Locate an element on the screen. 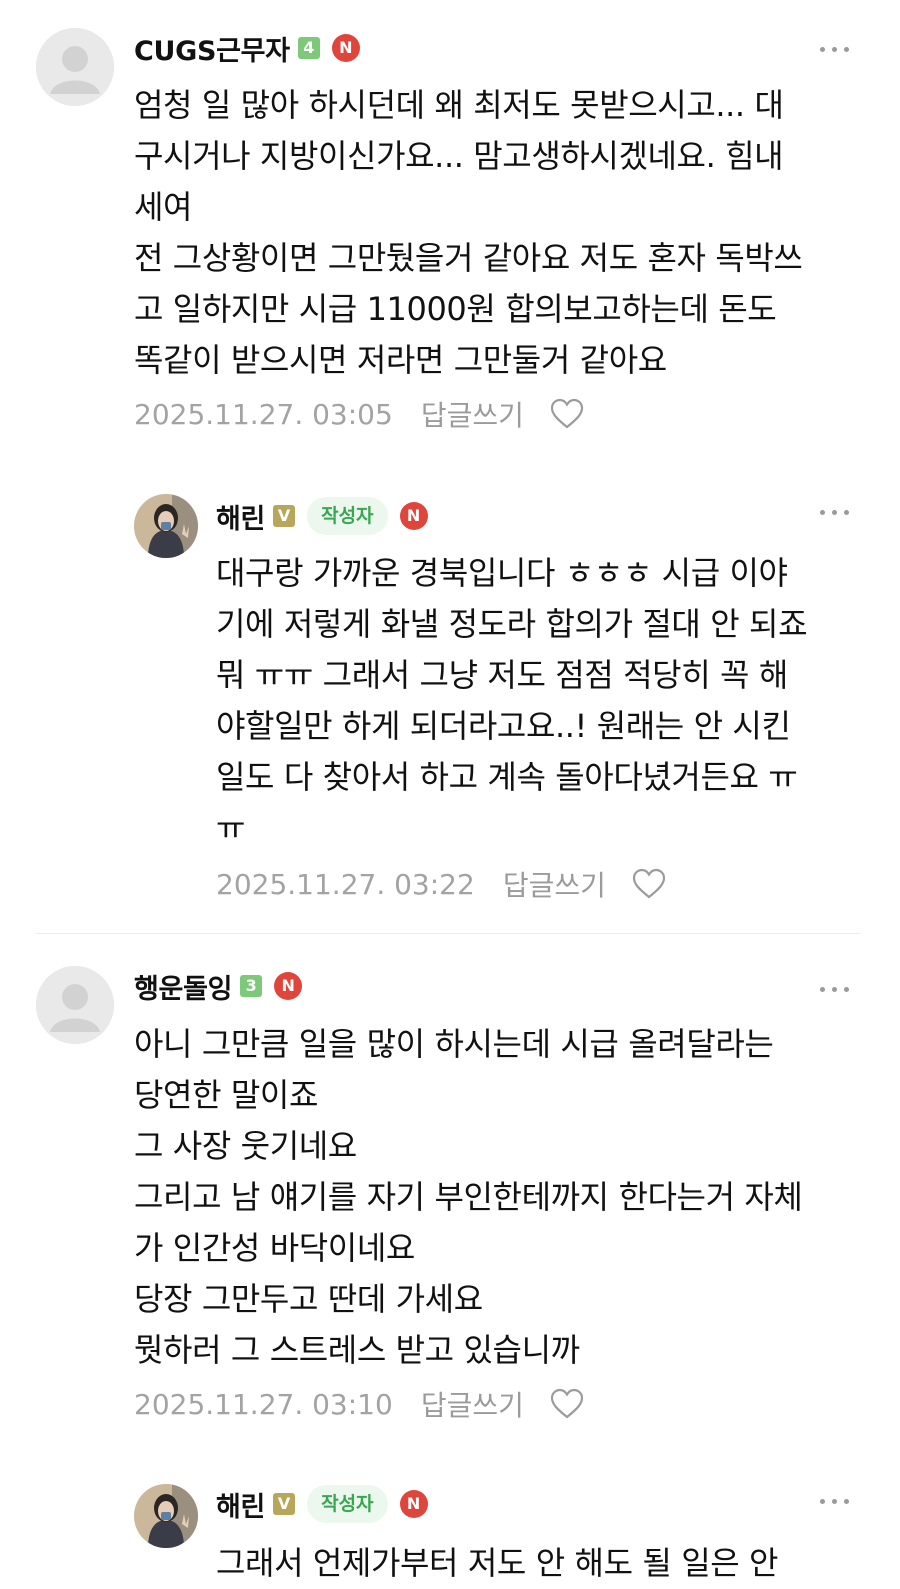 Image resolution: width=900 pixels, height=1589 pixels. comment-line: 세여 is located at coordinates (163, 207).